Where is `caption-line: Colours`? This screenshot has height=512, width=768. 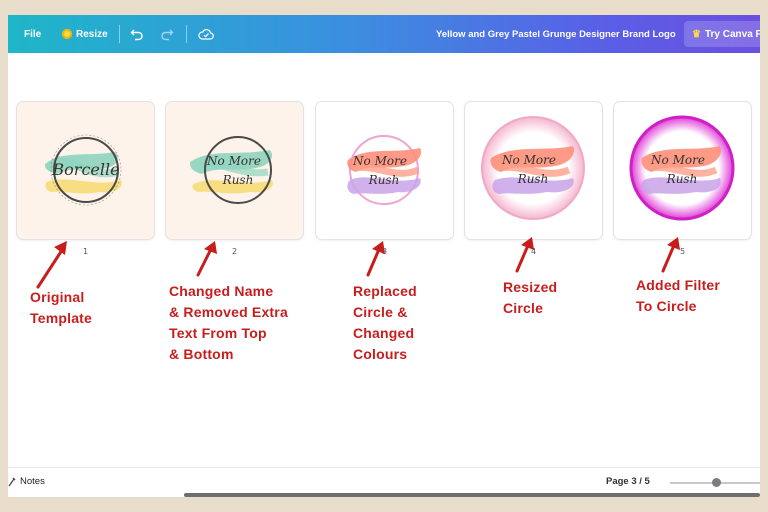 caption-line: Colours is located at coordinates (380, 354).